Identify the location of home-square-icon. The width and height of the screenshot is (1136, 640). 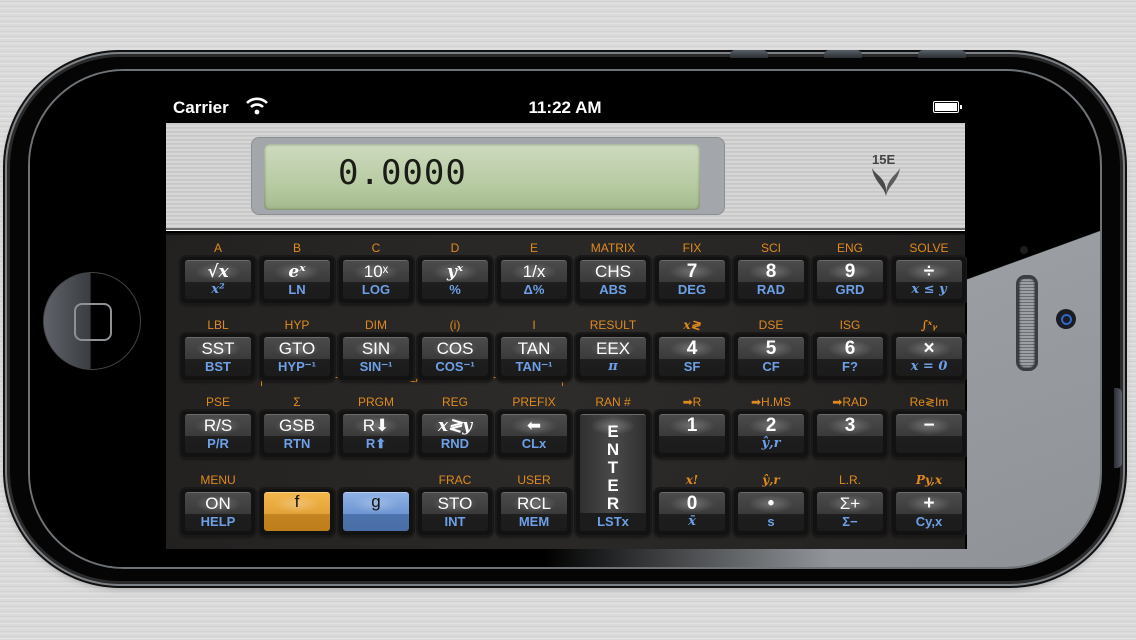
(93, 322).